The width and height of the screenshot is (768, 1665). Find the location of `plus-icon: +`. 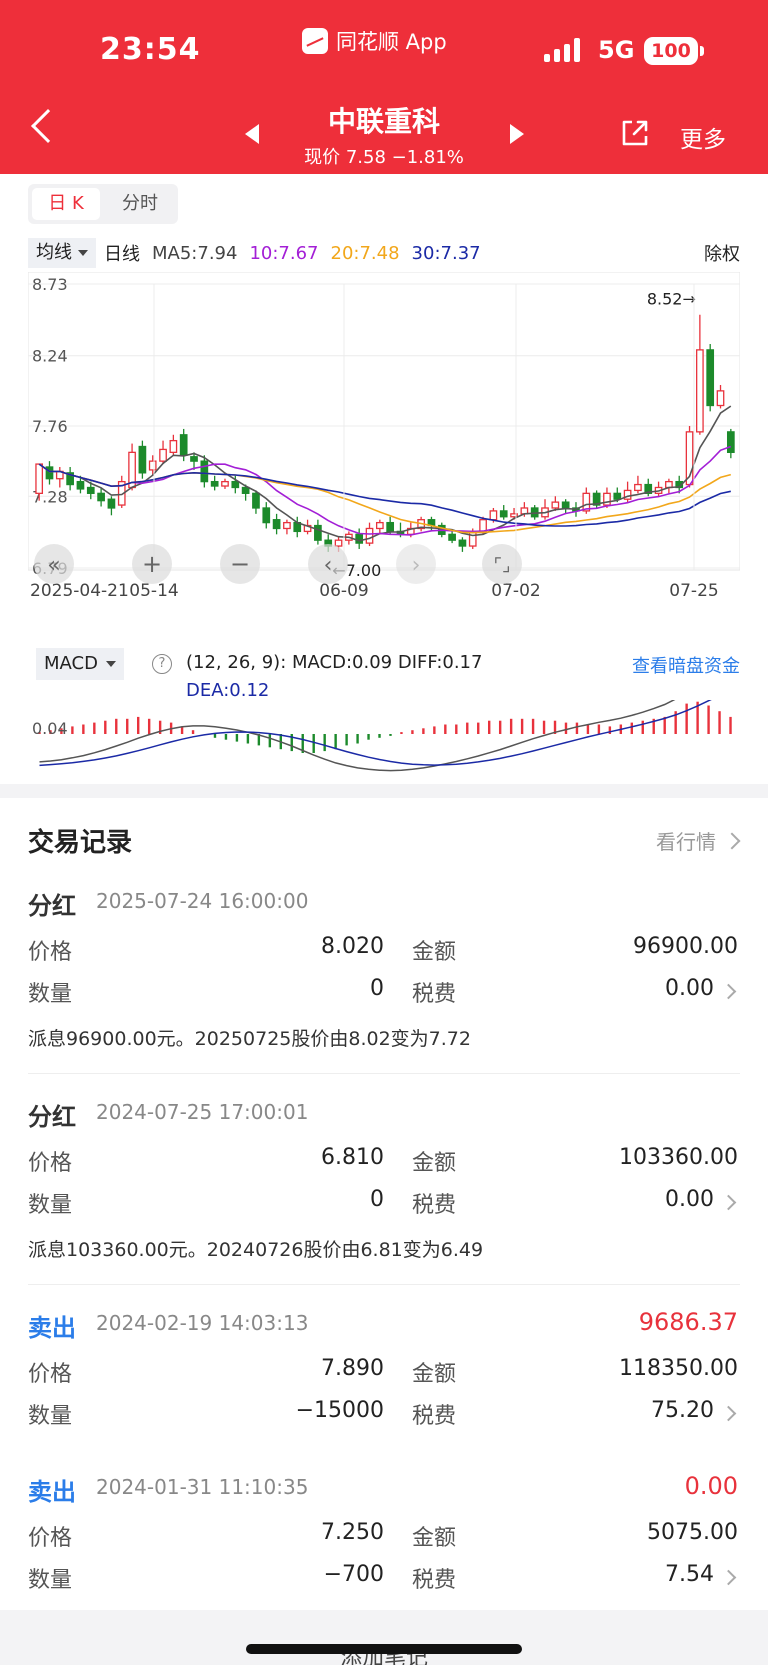

plus-icon: + is located at coordinates (152, 564).